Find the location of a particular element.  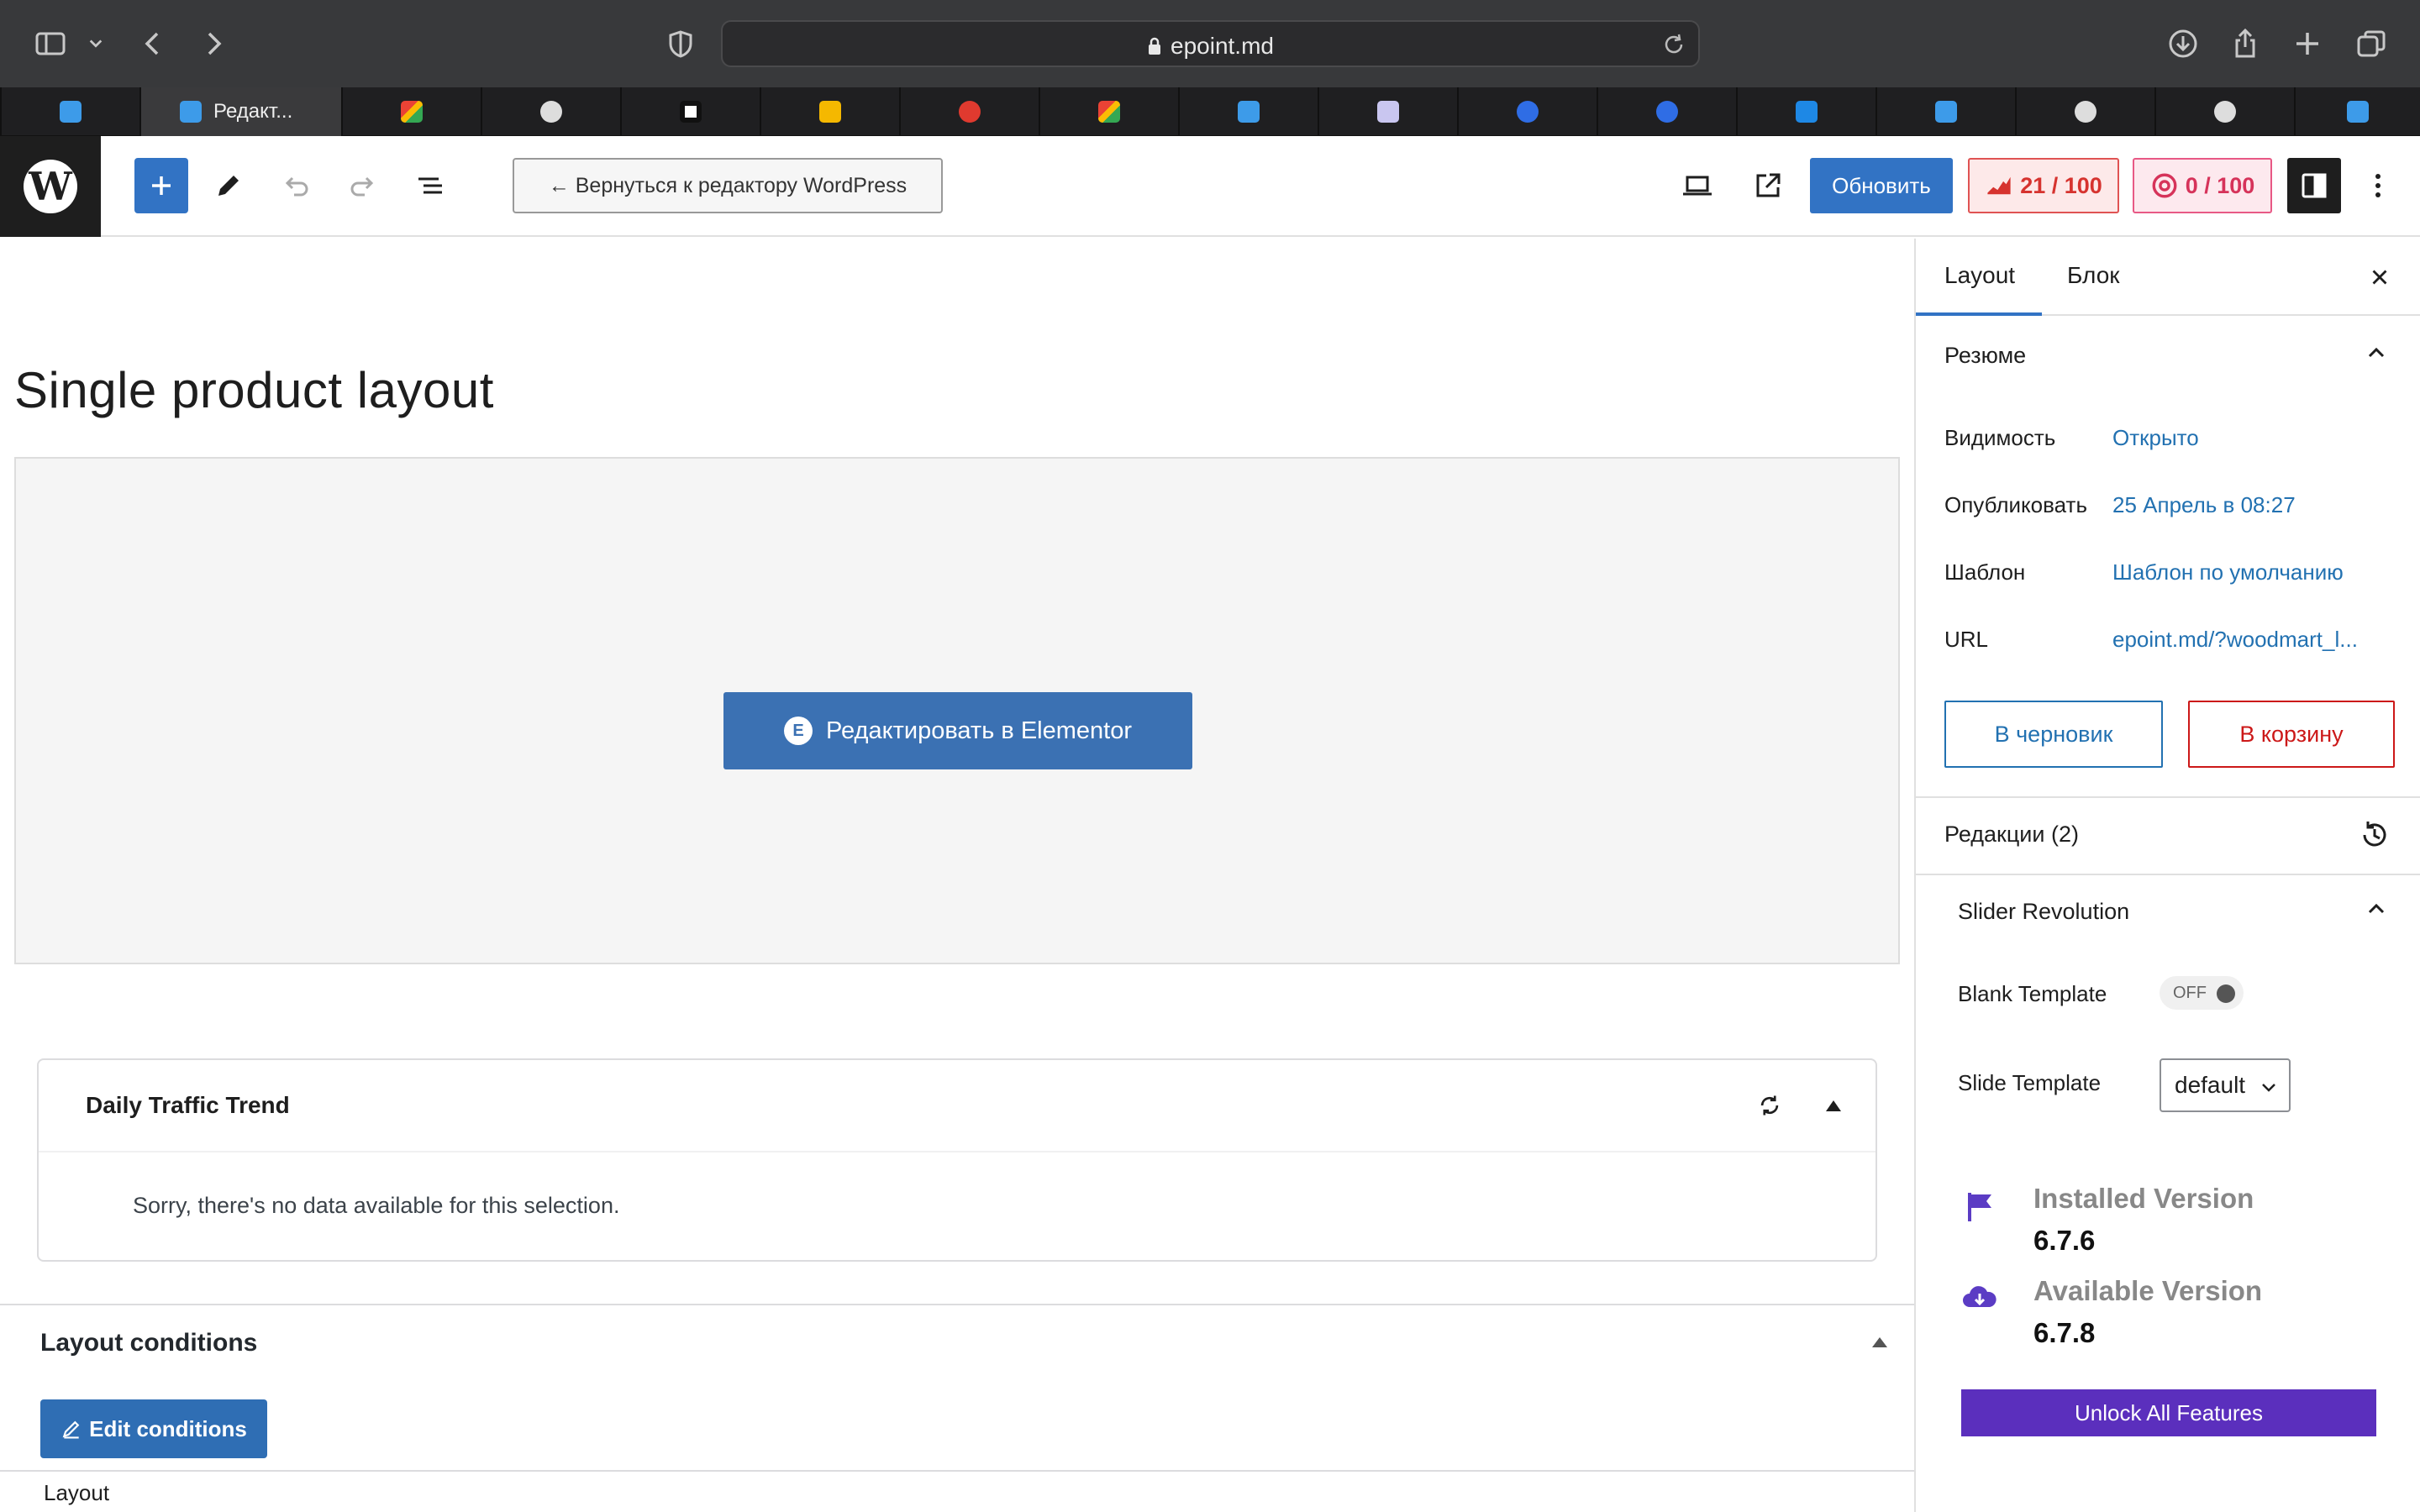

add-block-button is located at coordinates (161, 185).